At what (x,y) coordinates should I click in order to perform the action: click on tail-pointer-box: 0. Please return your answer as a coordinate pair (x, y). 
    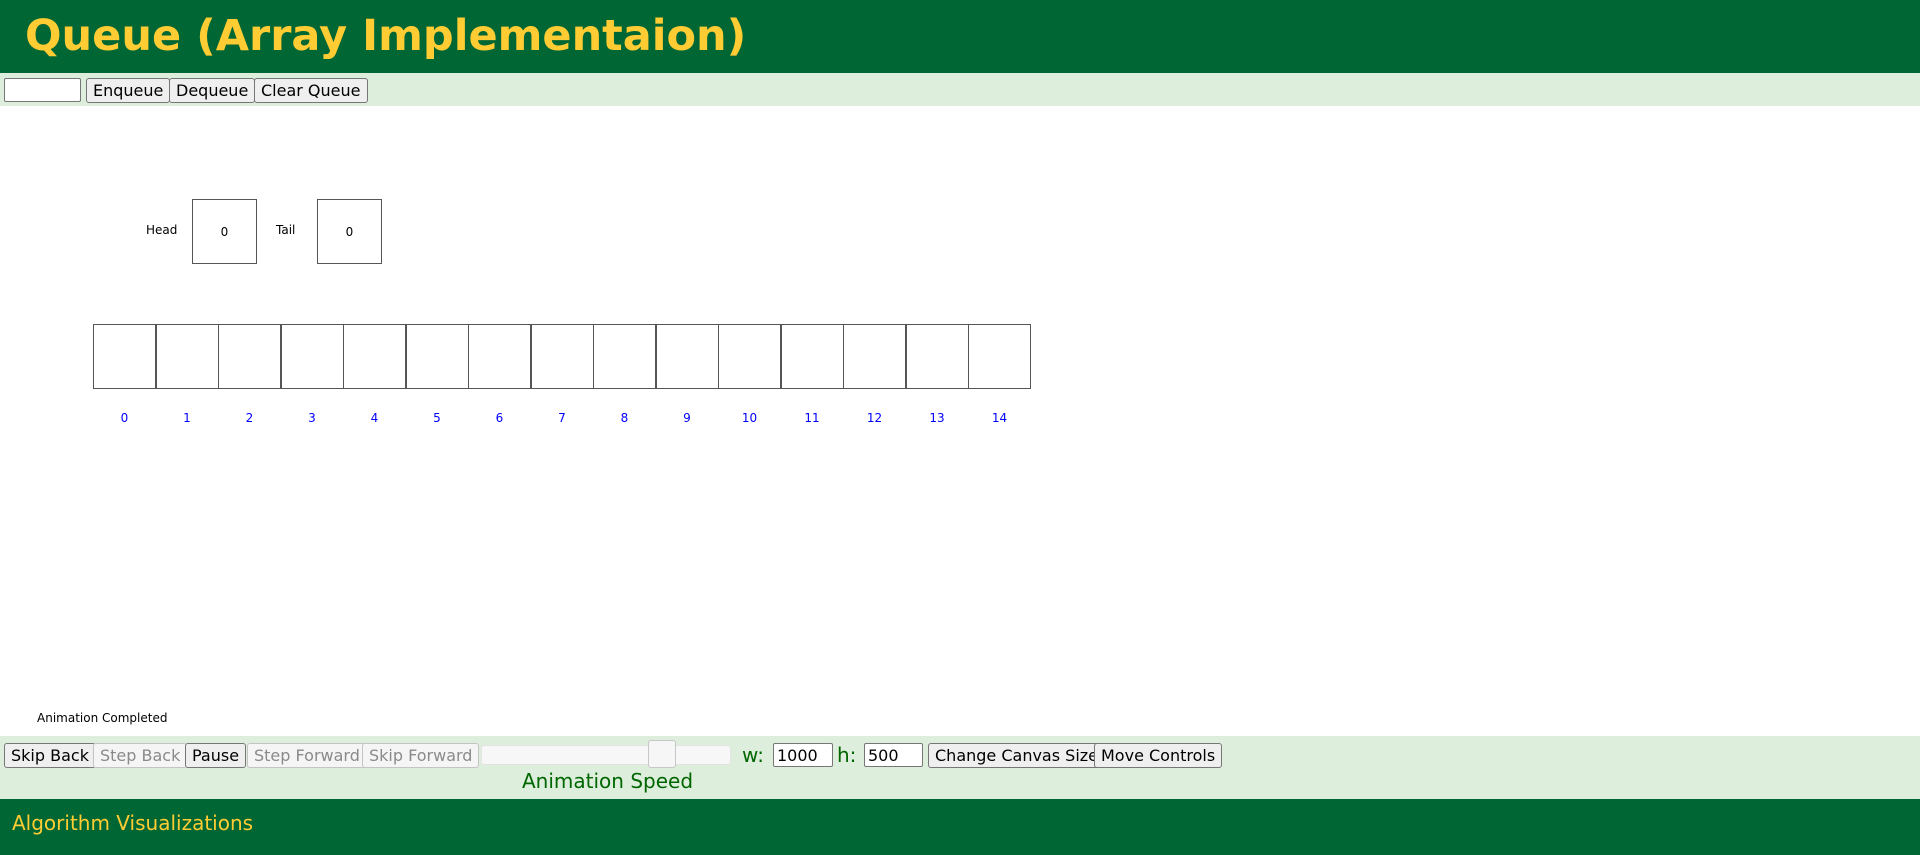
    Looking at the image, I should click on (349, 231).